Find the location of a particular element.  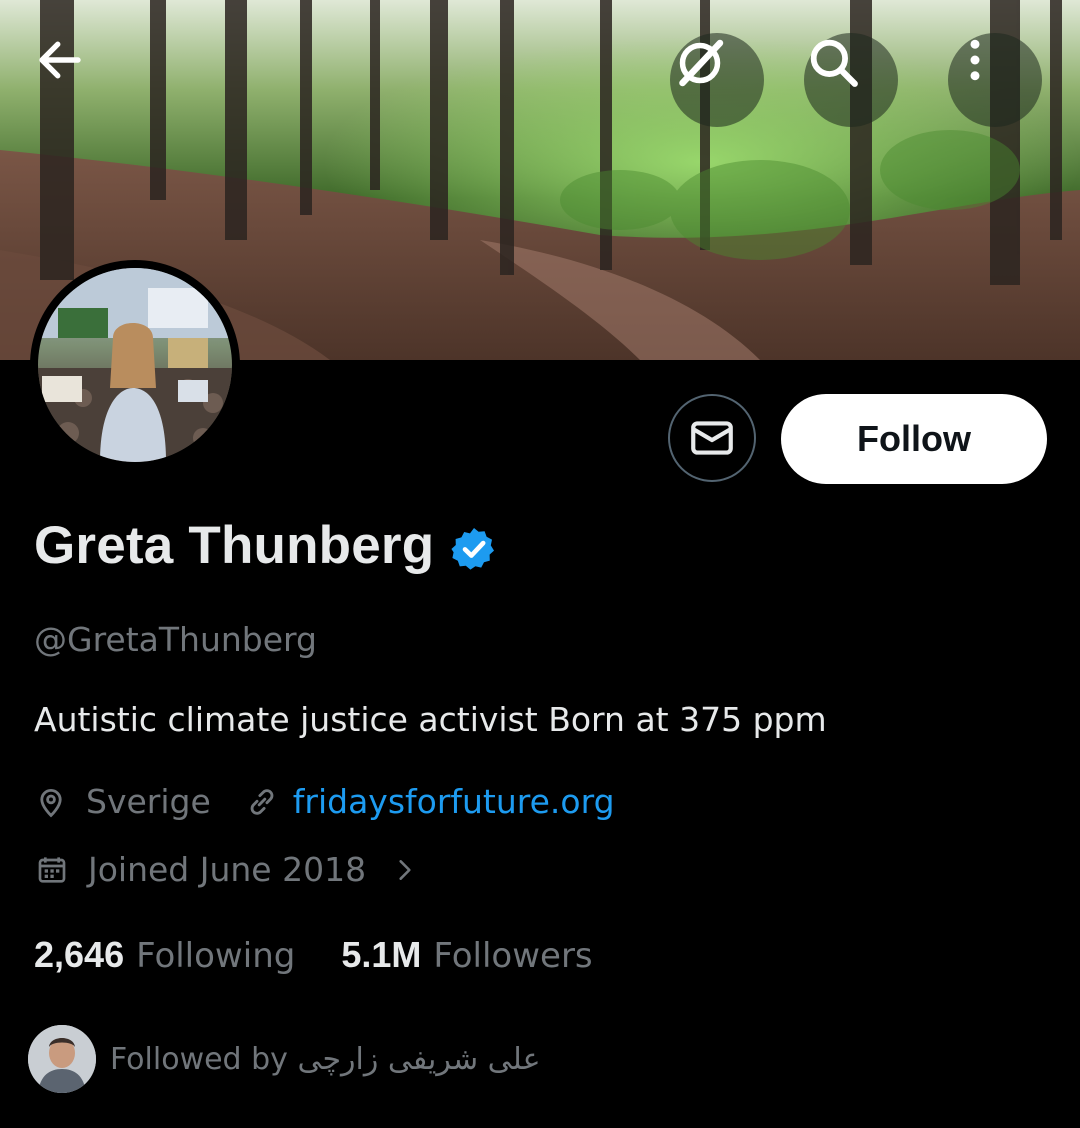

joined-row: Joined June 2018 is located at coordinates (227, 869).